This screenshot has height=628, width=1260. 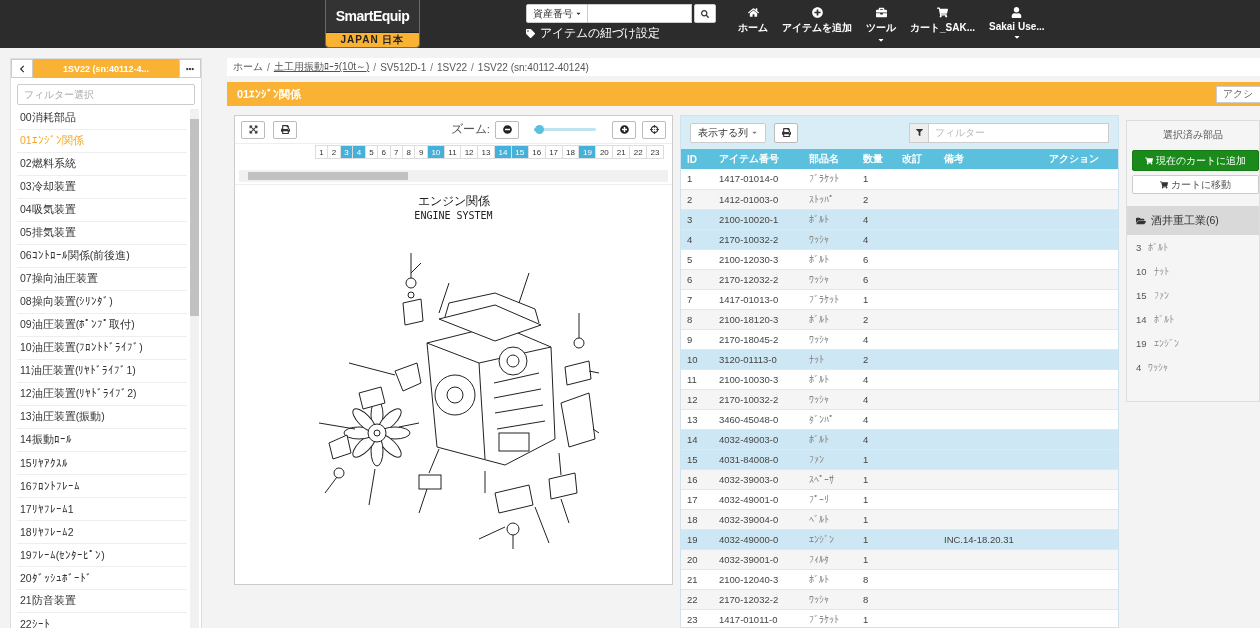 I want to click on breadcrumb-link: SV512D-1, so click(x=403, y=67).